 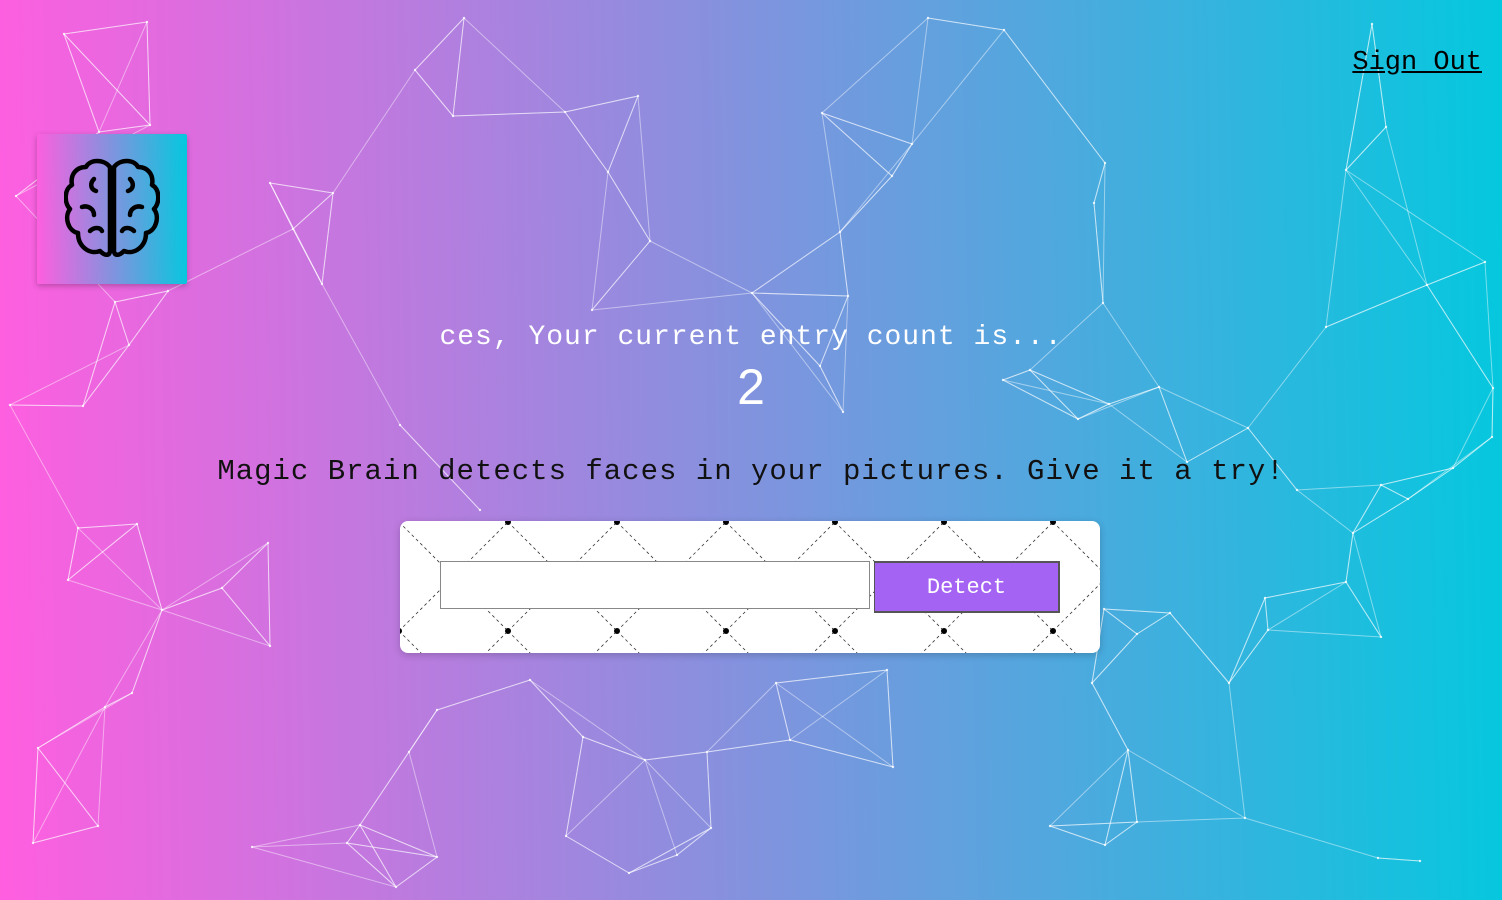 I want to click on logo, so click(x=112, y=209).